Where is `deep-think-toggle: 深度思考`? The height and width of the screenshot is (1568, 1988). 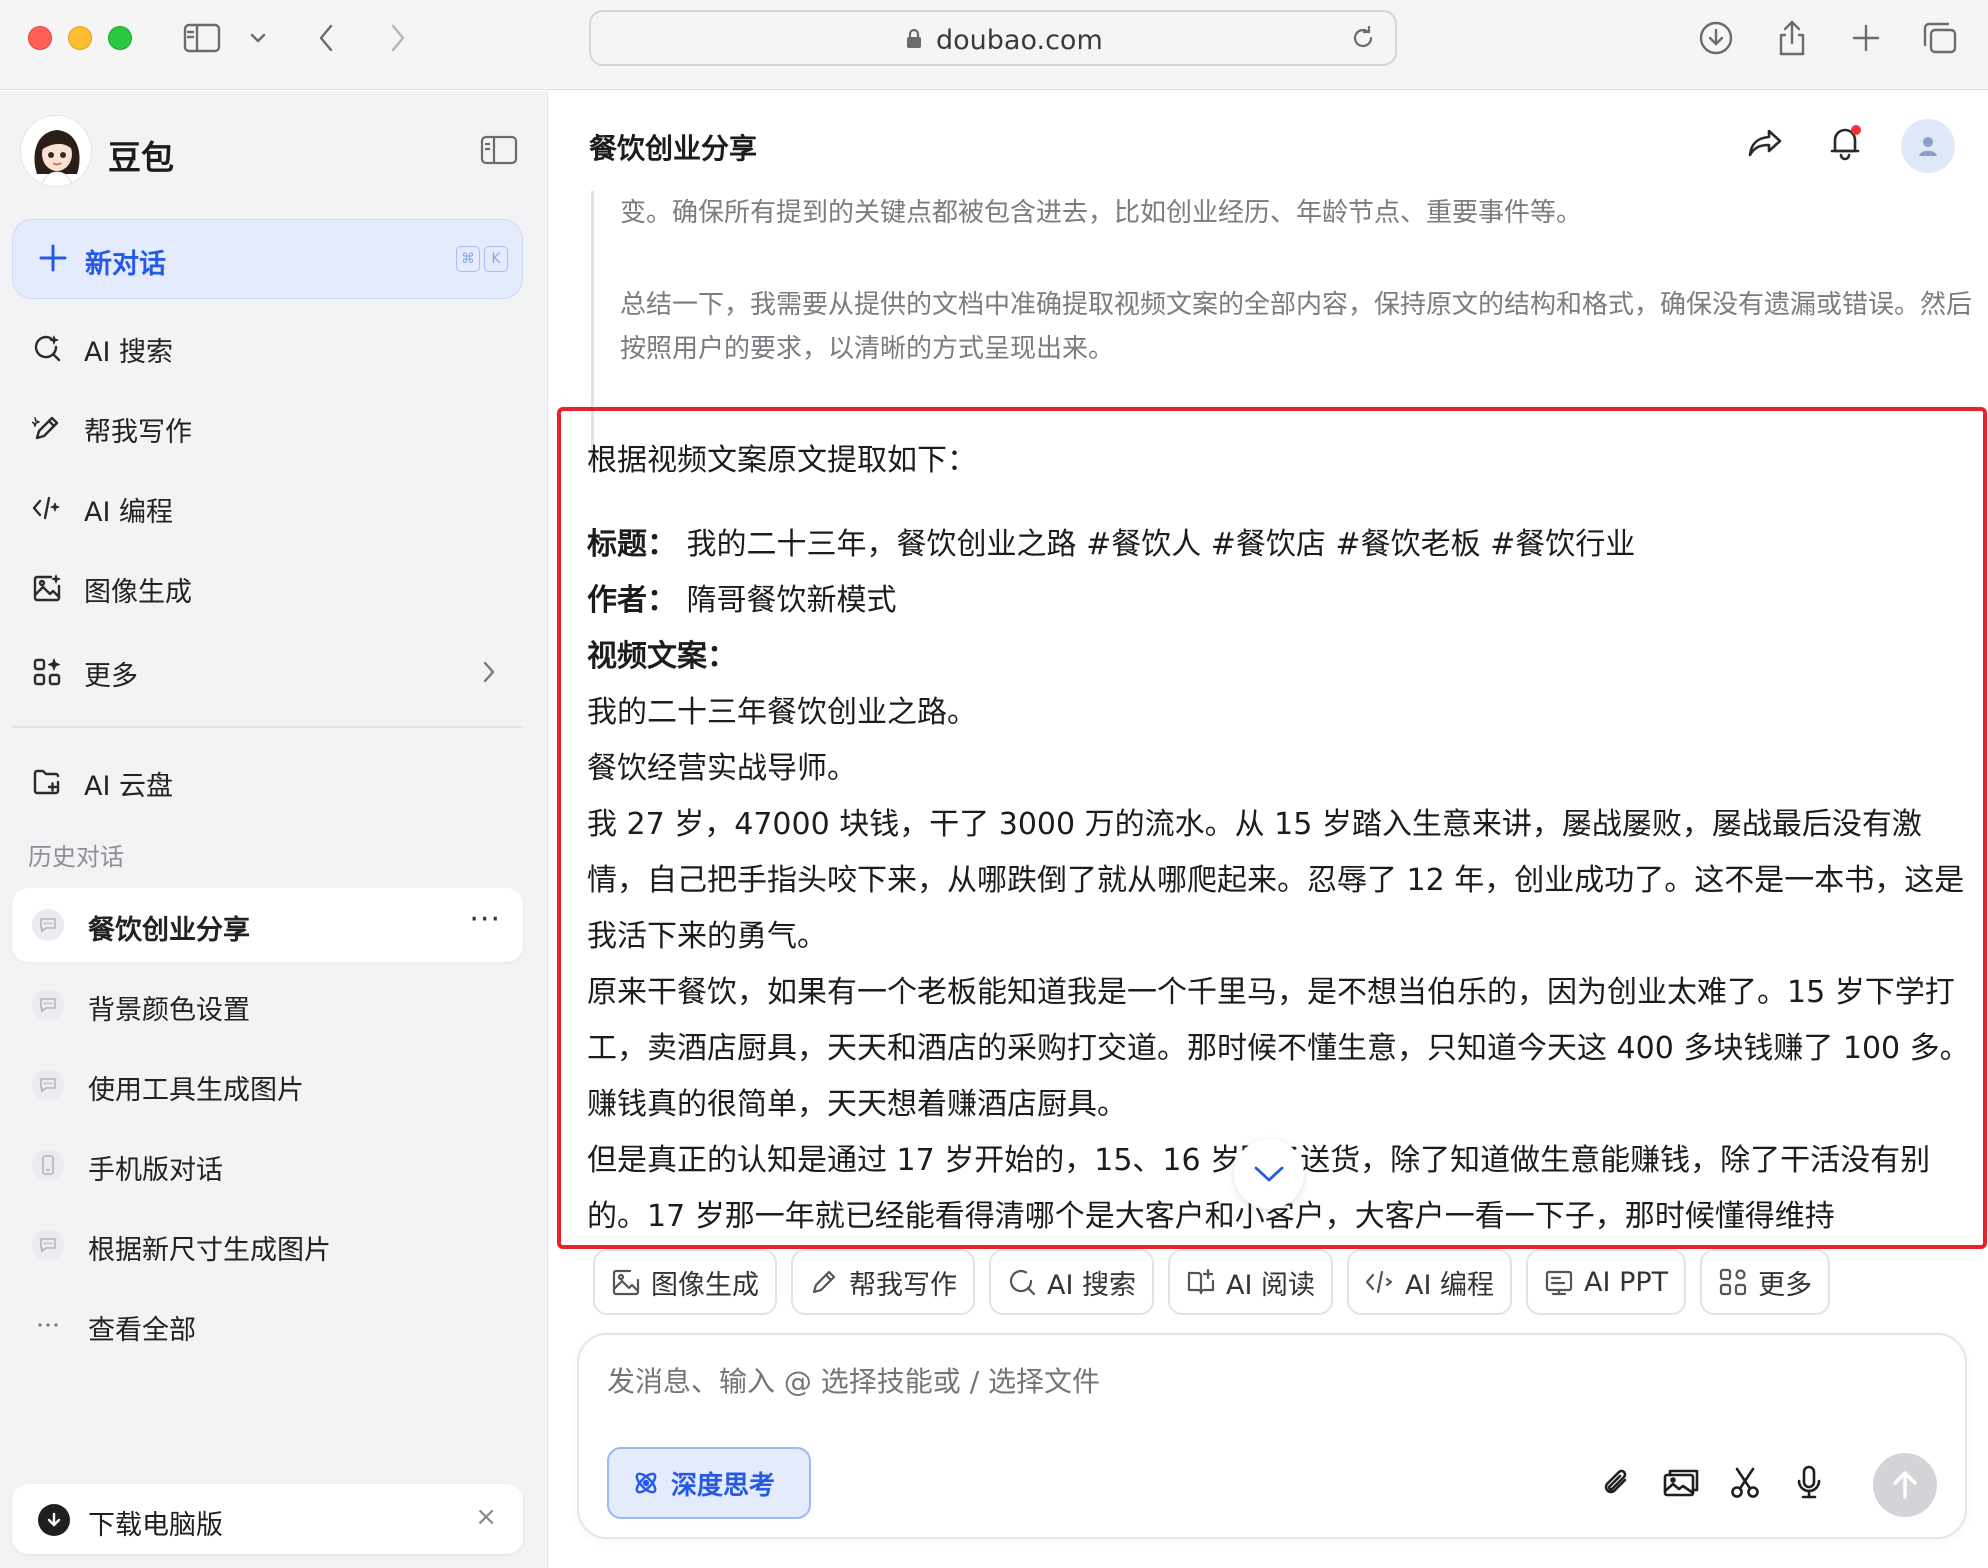 deep-think-toggle: 深度思考 is located at coordinates (709, 1483).